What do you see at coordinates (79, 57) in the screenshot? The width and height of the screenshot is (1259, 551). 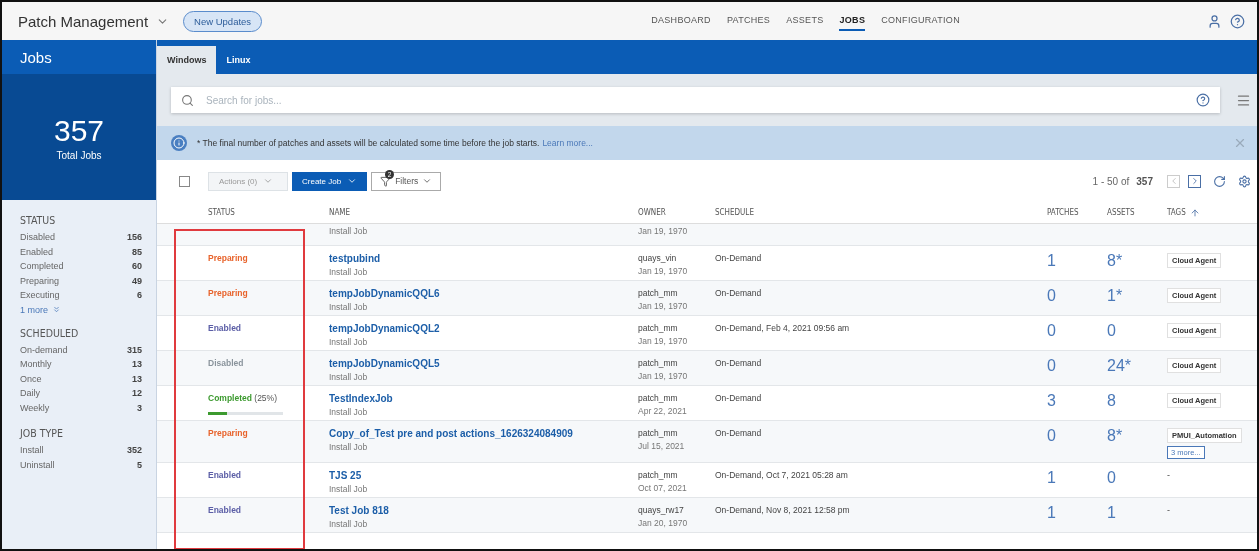 I see `sidebar-title: Jobs` at bounding box center [79, 57].